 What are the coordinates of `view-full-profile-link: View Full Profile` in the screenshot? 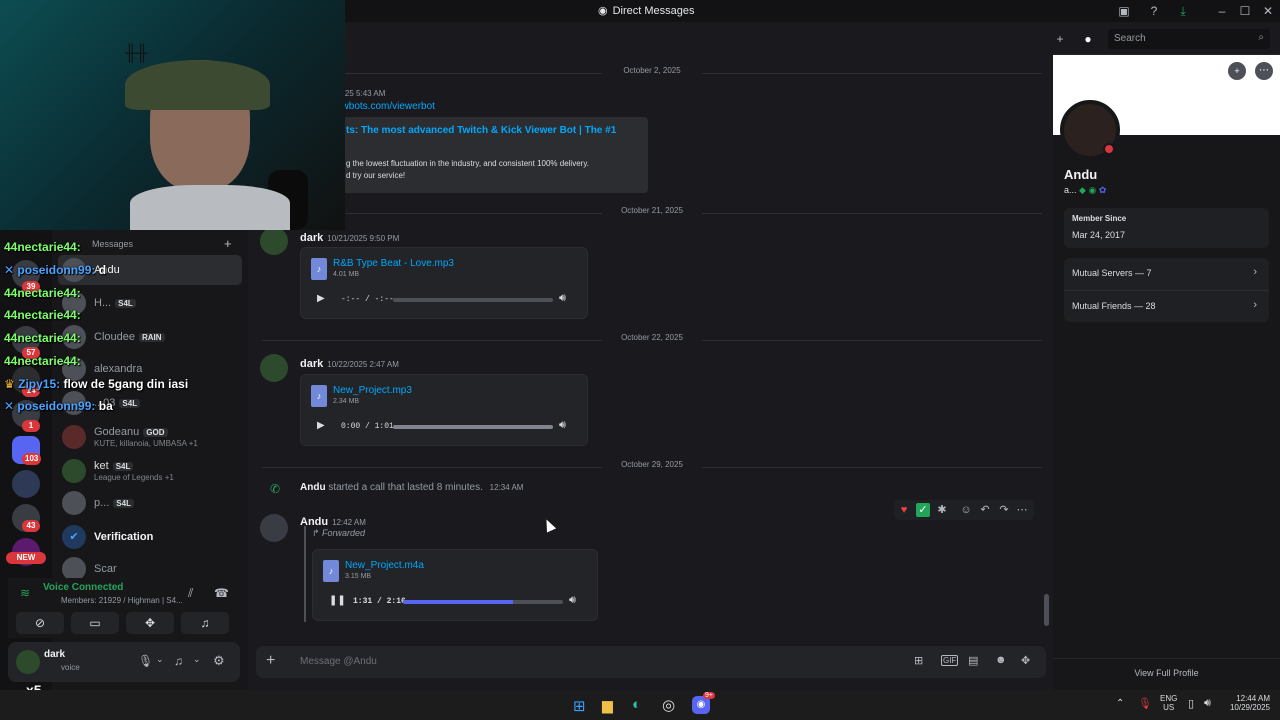 It's located at (1166, 673).